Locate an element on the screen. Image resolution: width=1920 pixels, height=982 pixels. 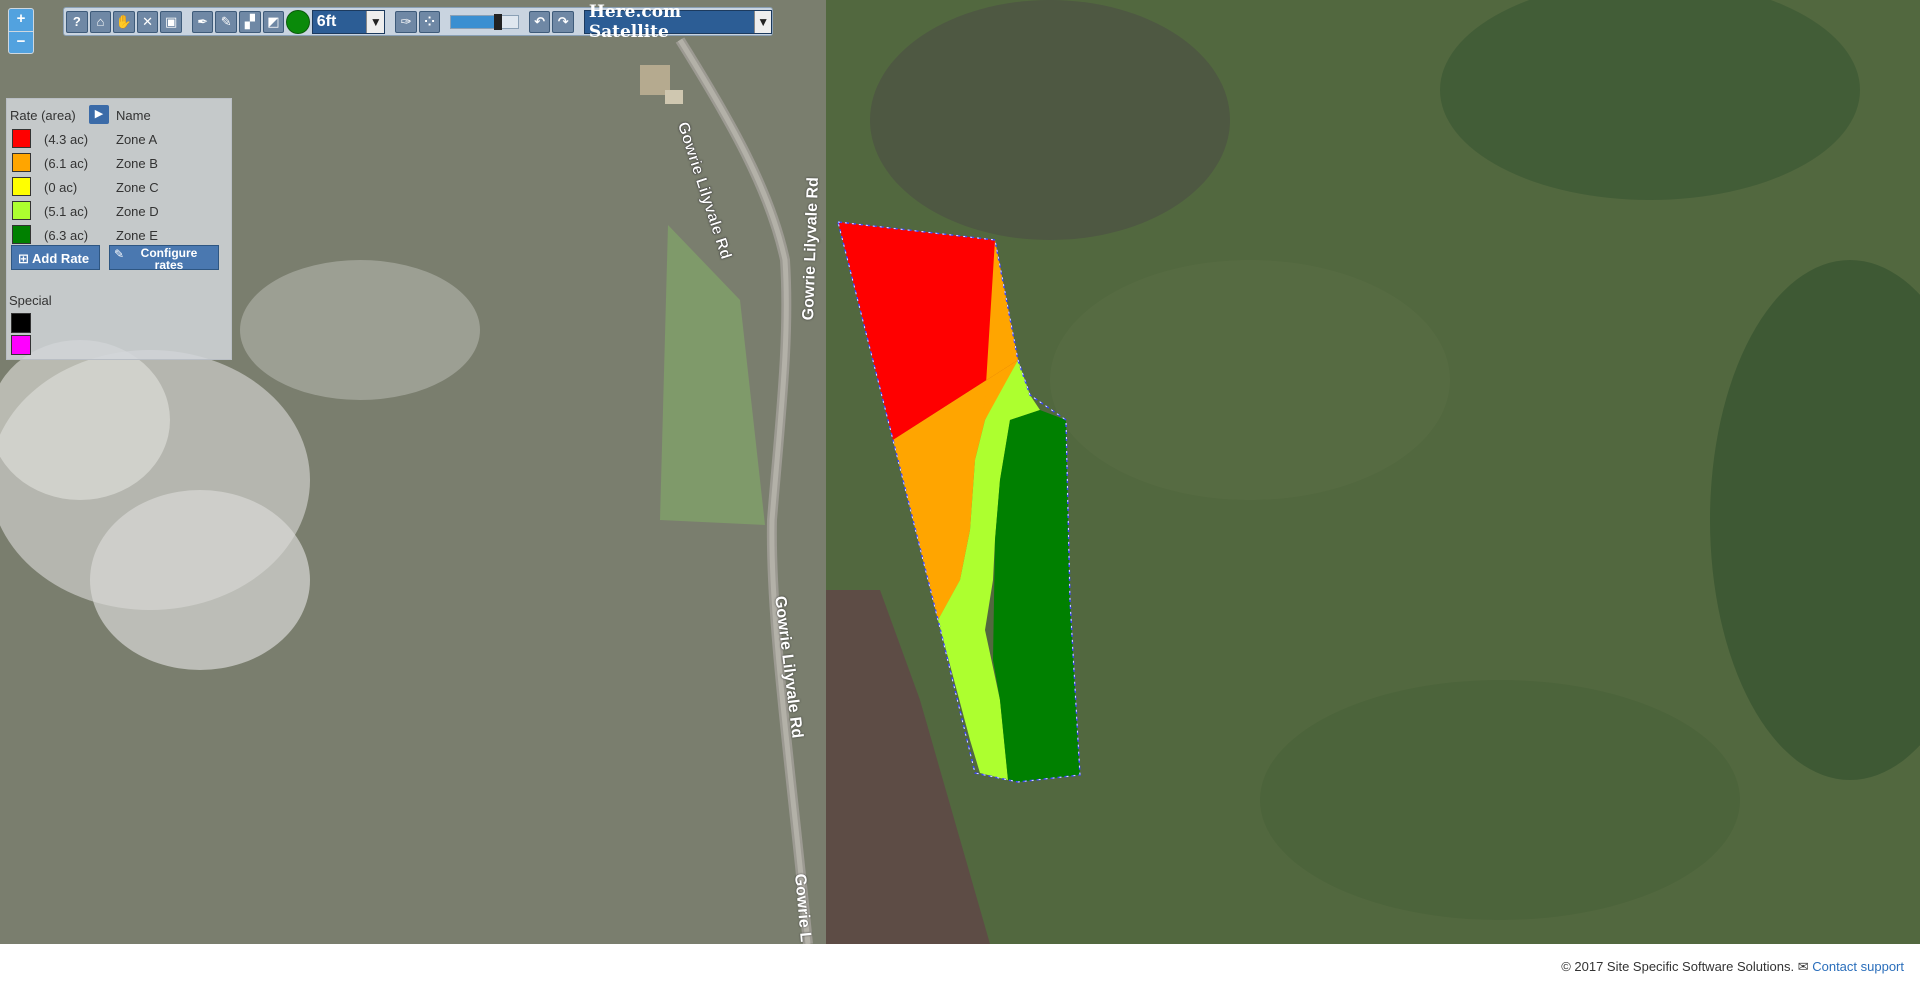
configure-rates-button: ✎ Configure rates is located at coordinates (164, 258).